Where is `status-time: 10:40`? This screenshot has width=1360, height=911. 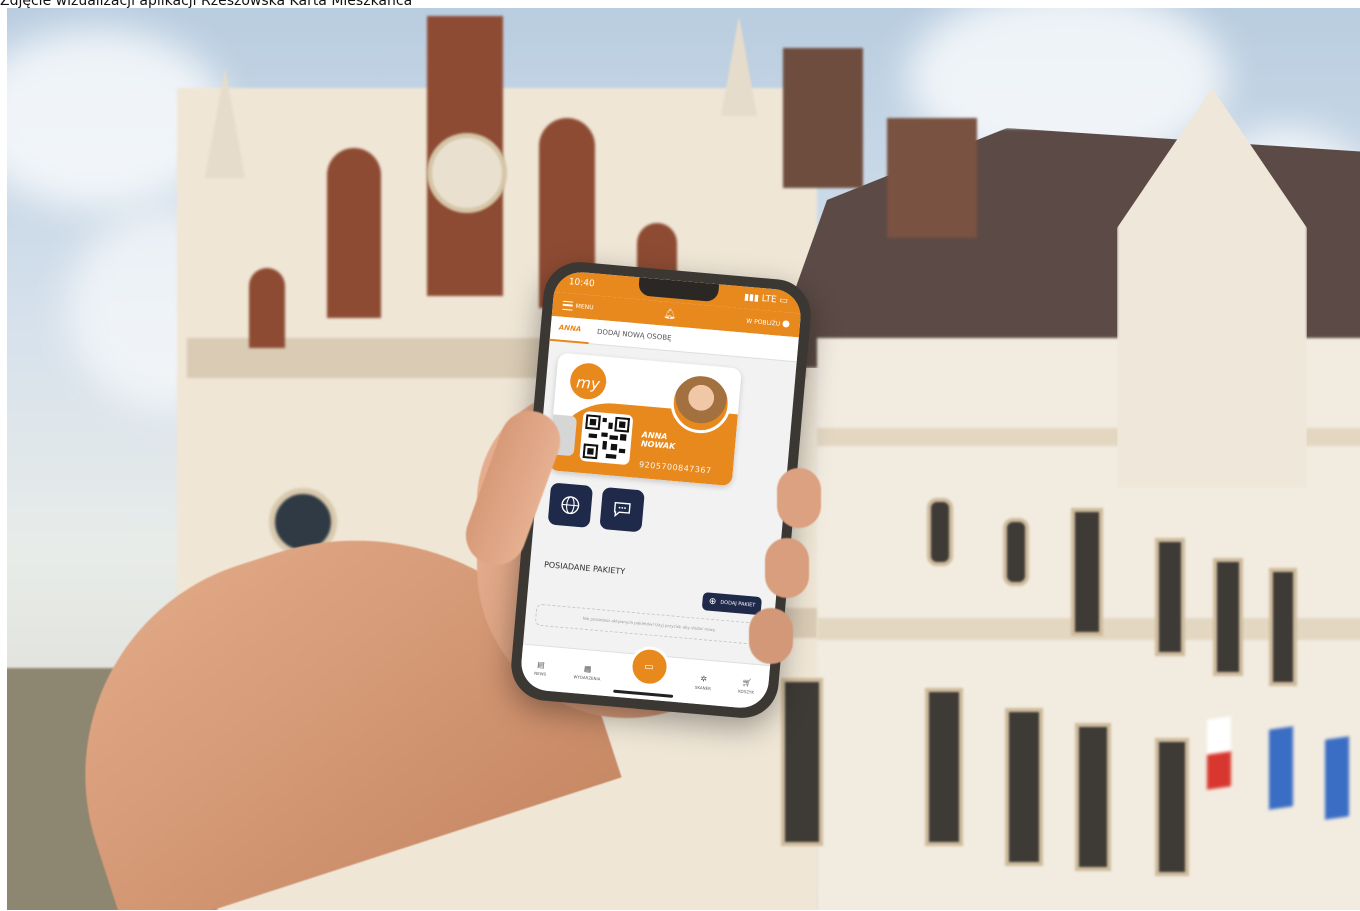 status-time: 10:40 is located at coordinates (582, 283).